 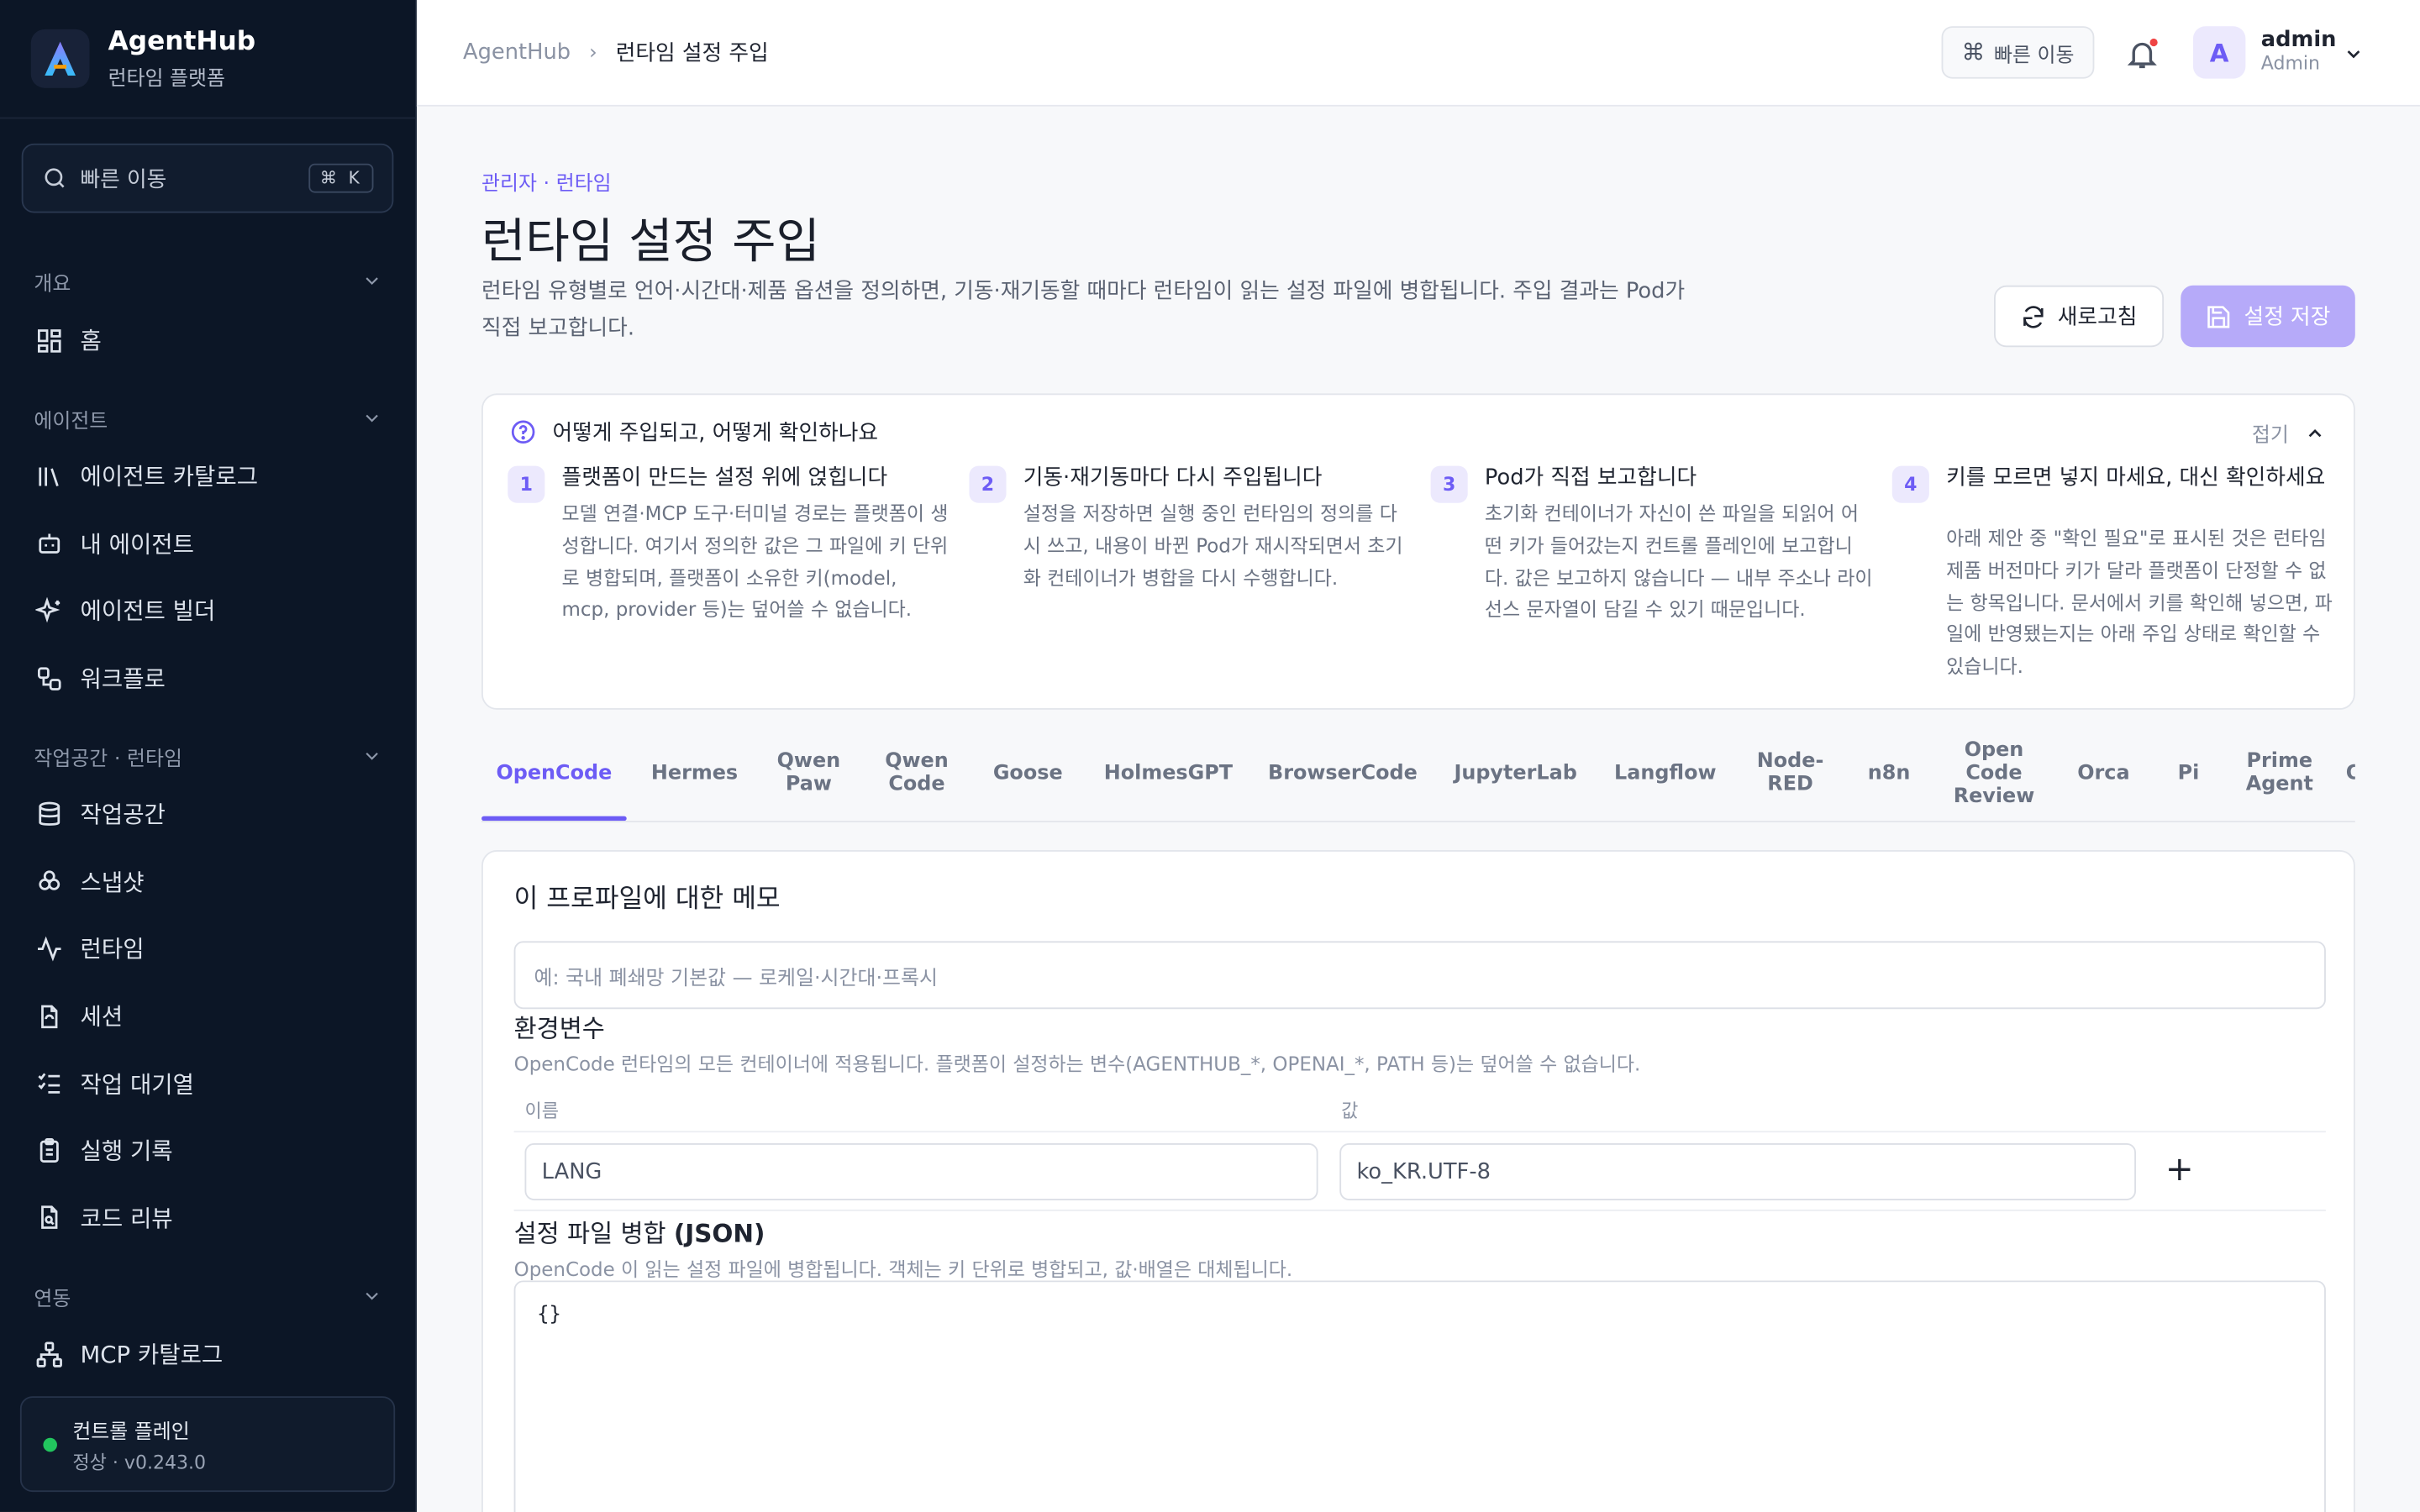 I want to click on sidebar-item-code-review: 코드 리뷰, so click(x=208, y=1218).